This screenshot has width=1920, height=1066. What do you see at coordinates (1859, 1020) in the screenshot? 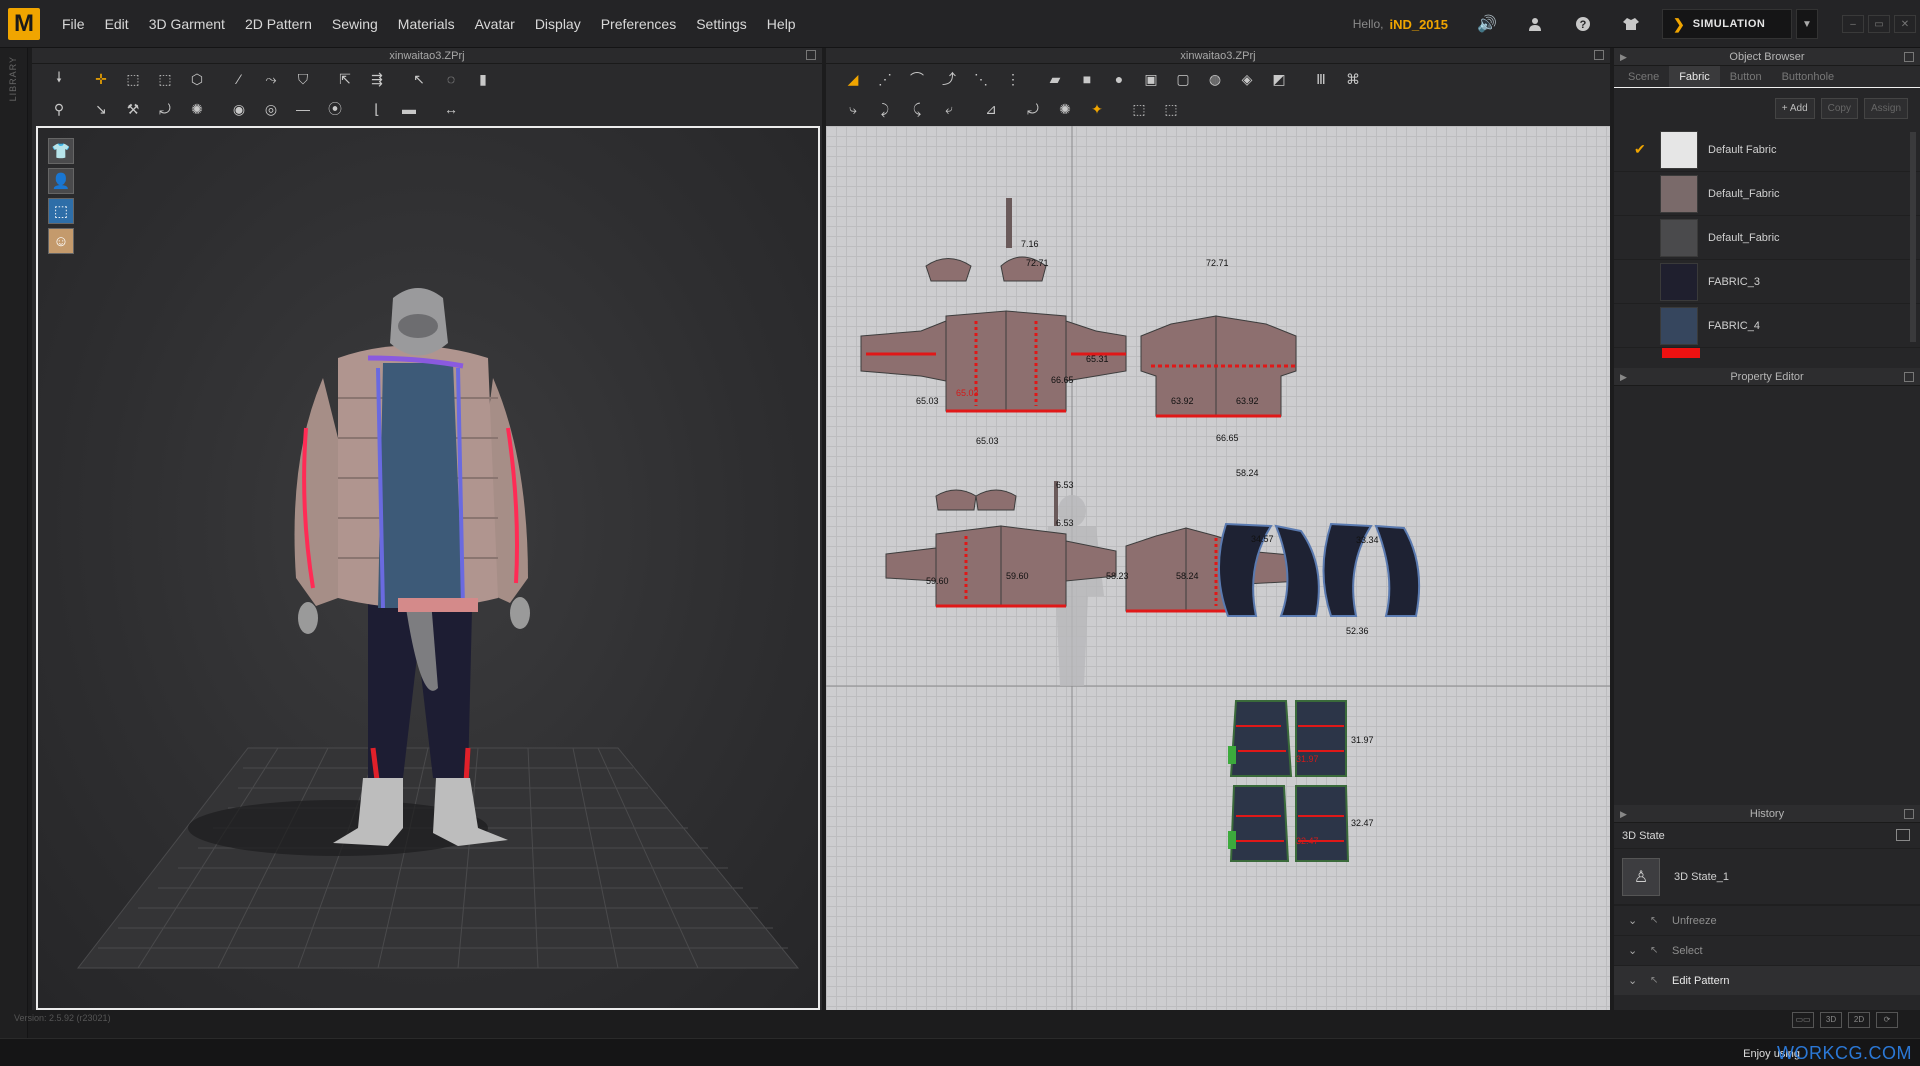
I see `view-2d-icon: 2D` at bounding box center [1859, 1020].